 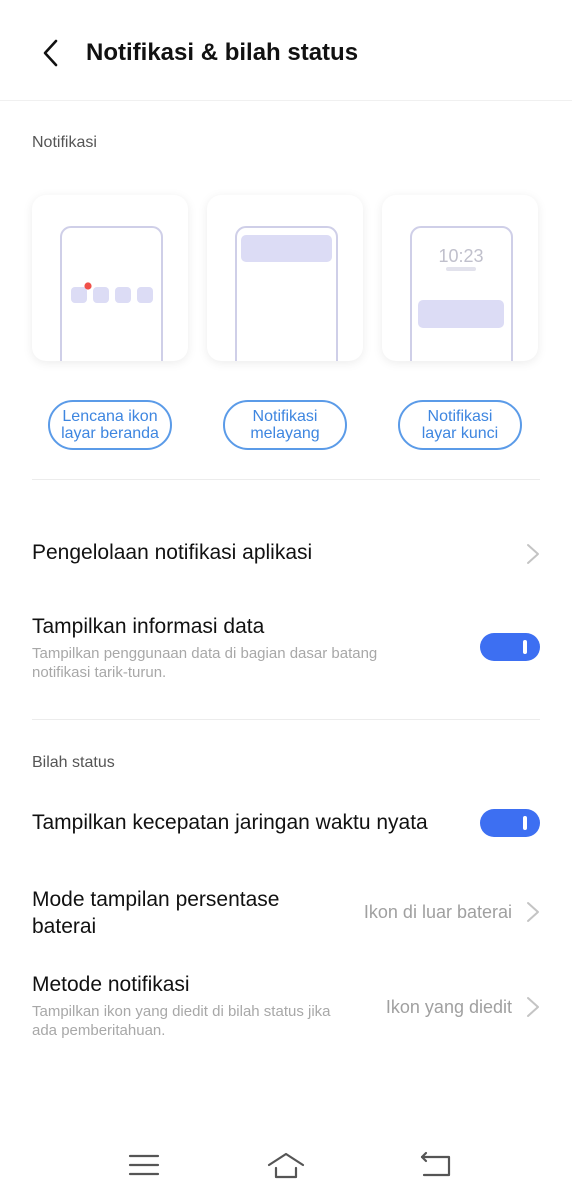 I want to click on row-title: Tampilkan informasi data, so click(x=148, y=626).